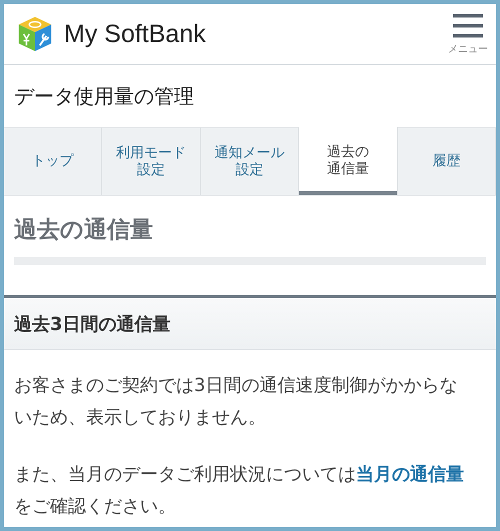 Image resolution: width=500 pixels, height=531 pixels. Describe the element at coordinates (135, 34) in the screenshot. I see `brand-name: My SoftBank` at that location.